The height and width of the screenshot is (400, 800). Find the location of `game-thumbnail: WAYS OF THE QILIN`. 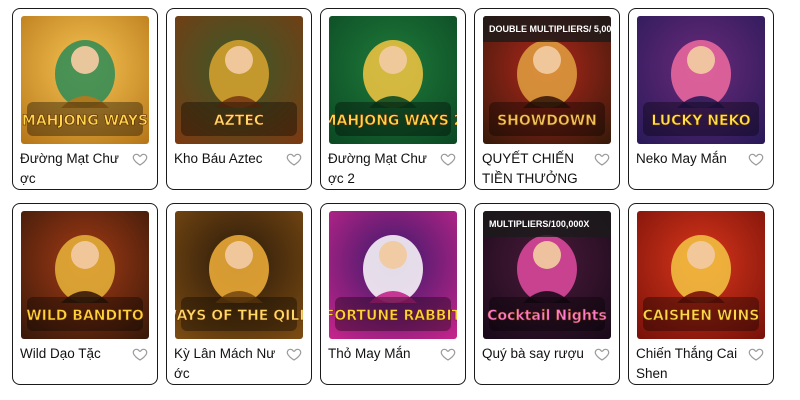

game-thumbnail: WAYS OF THE QILIN is located at coordinates (239, 275).